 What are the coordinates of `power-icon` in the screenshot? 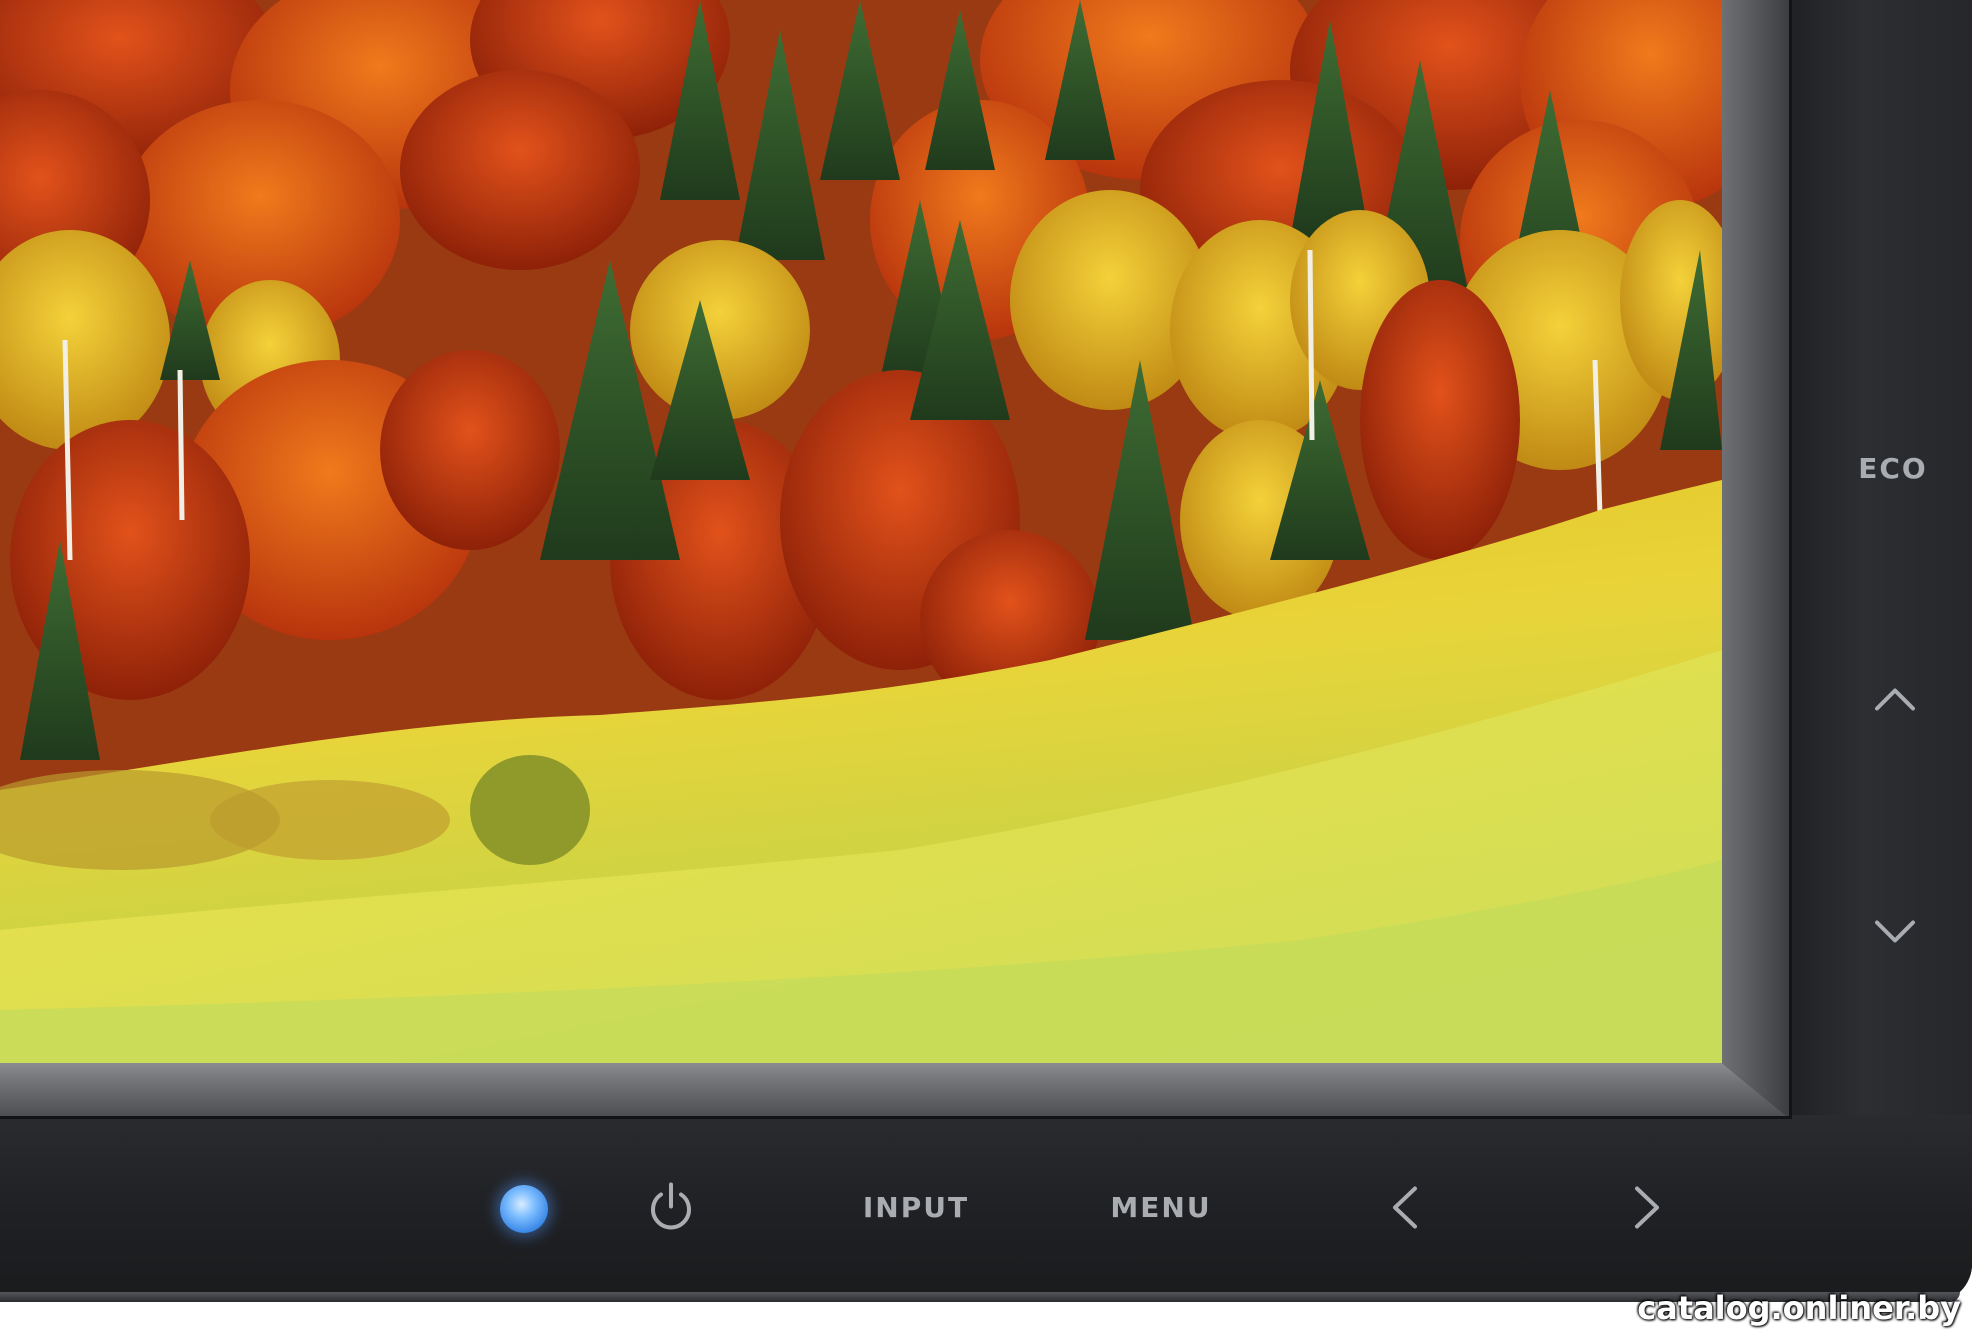 It's located at (671, 1209).